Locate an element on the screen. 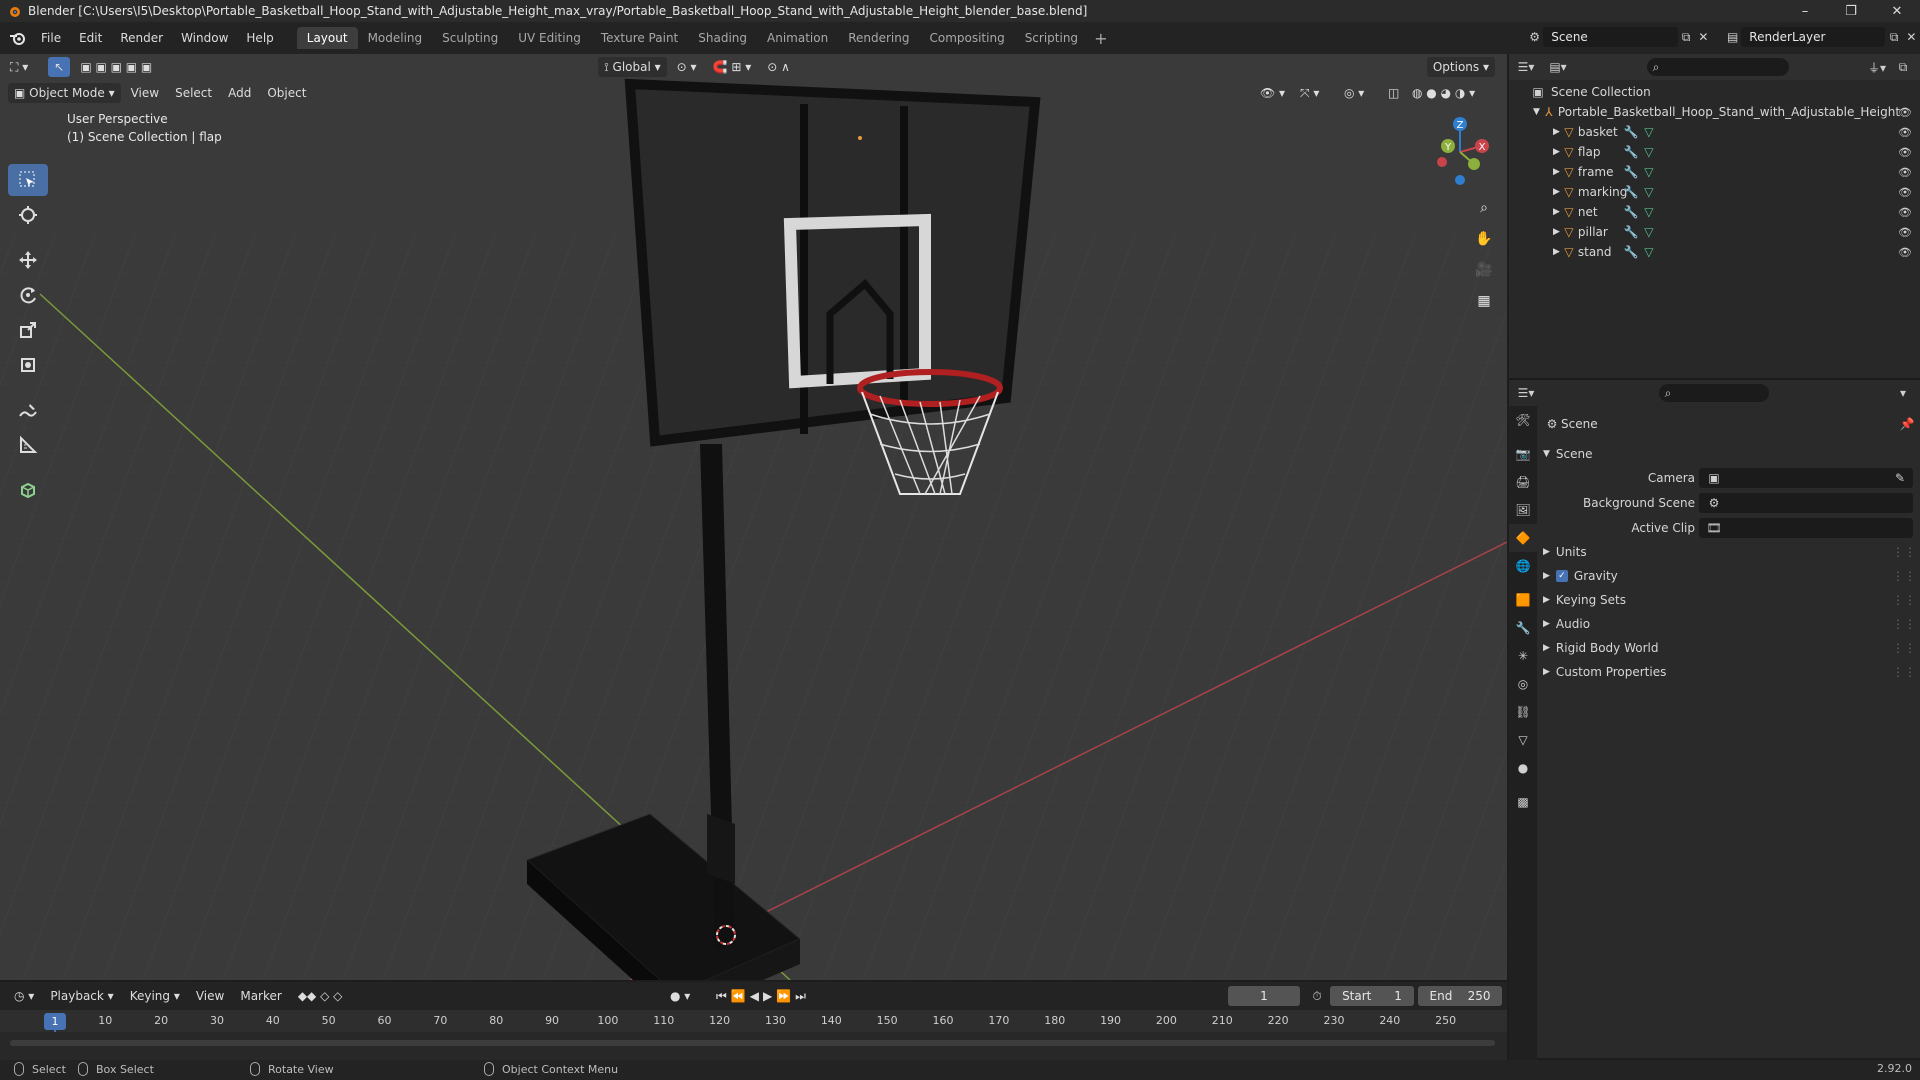  shading-mode-icons: ◍ ● ◕ ◑ ▾ is located at coordinates (1443, 93).